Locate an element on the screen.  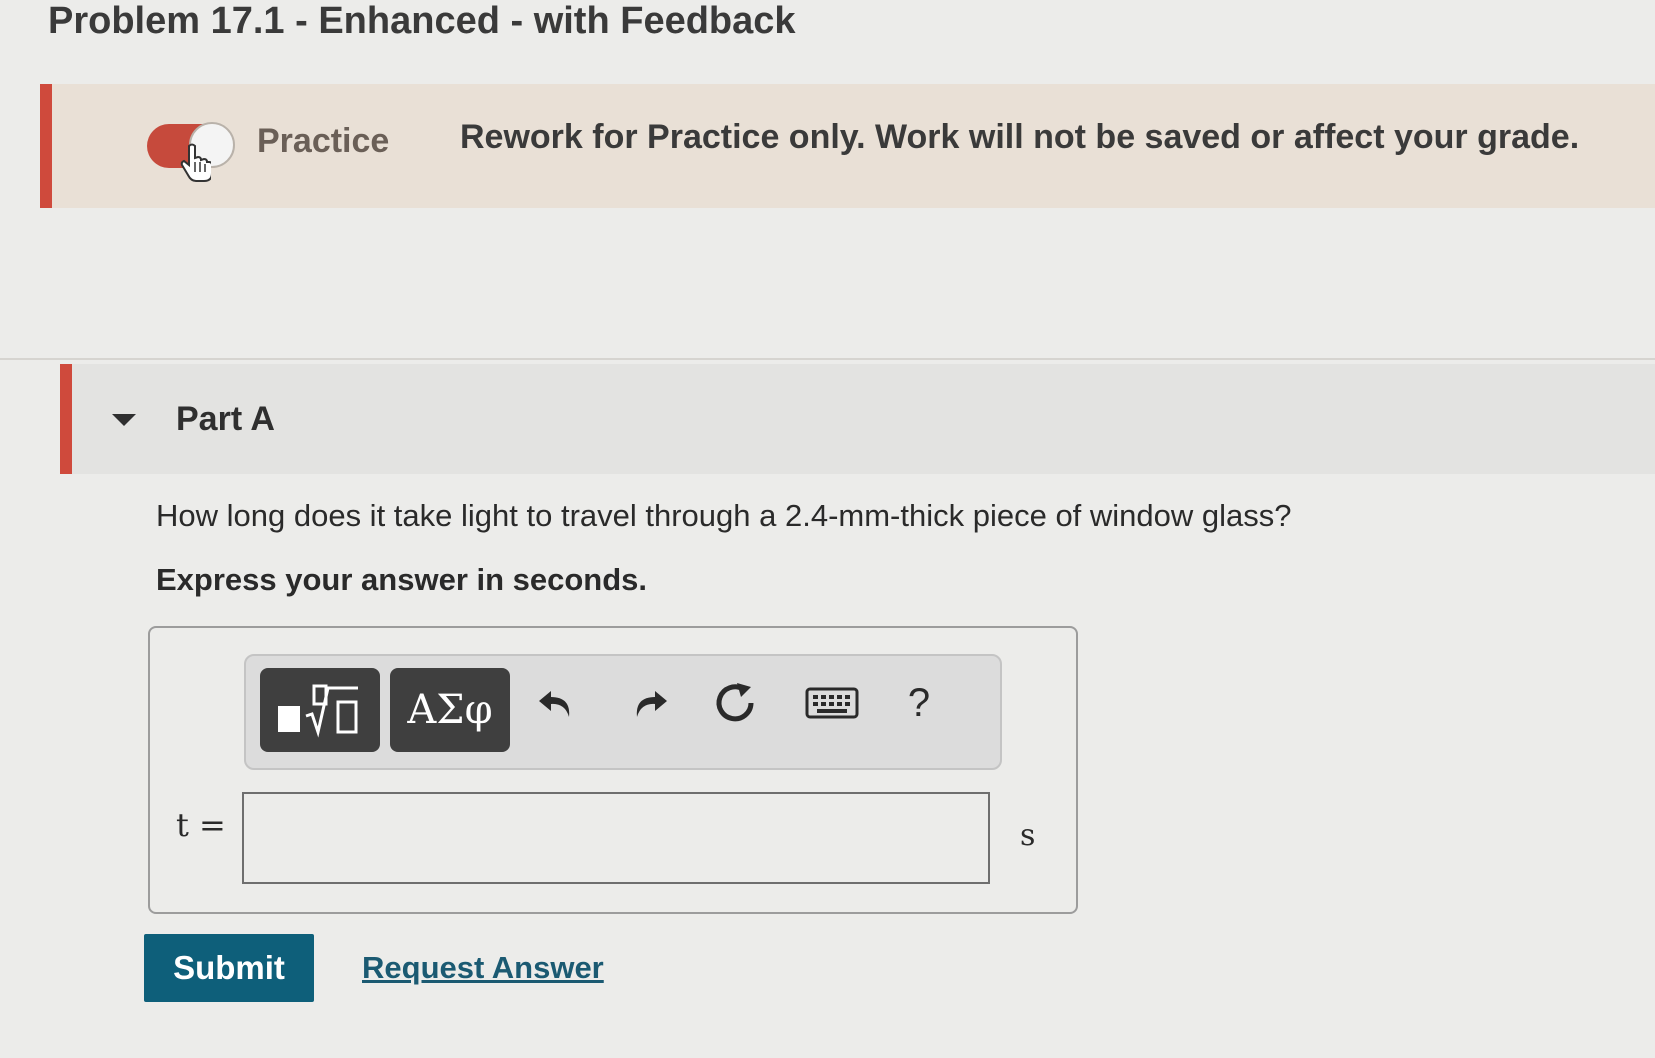
redo-icon is located at coordinates (651, 704).